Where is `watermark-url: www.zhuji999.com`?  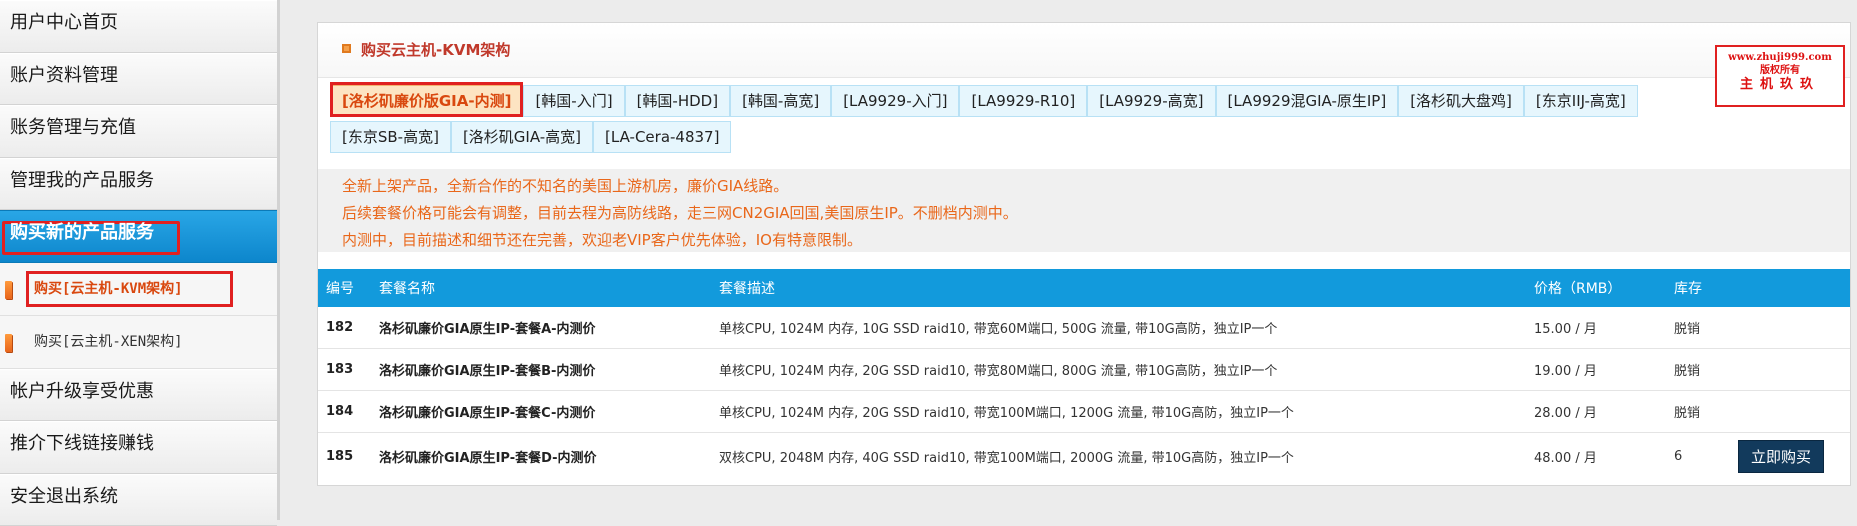
watermark-url: www.zhuji999.com is located at coordinates (1780, 58).